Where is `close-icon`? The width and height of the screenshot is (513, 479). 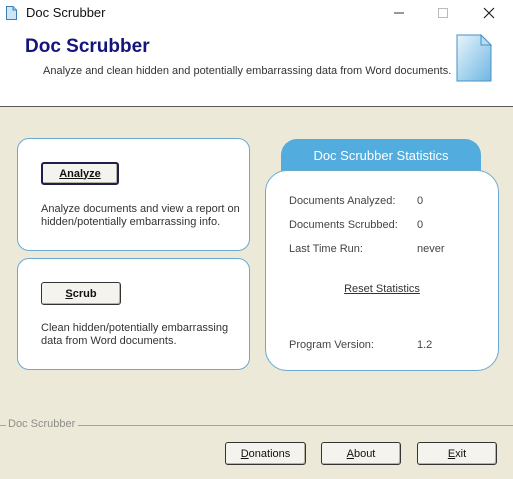
close-icon is located at coordinates (489, 13).